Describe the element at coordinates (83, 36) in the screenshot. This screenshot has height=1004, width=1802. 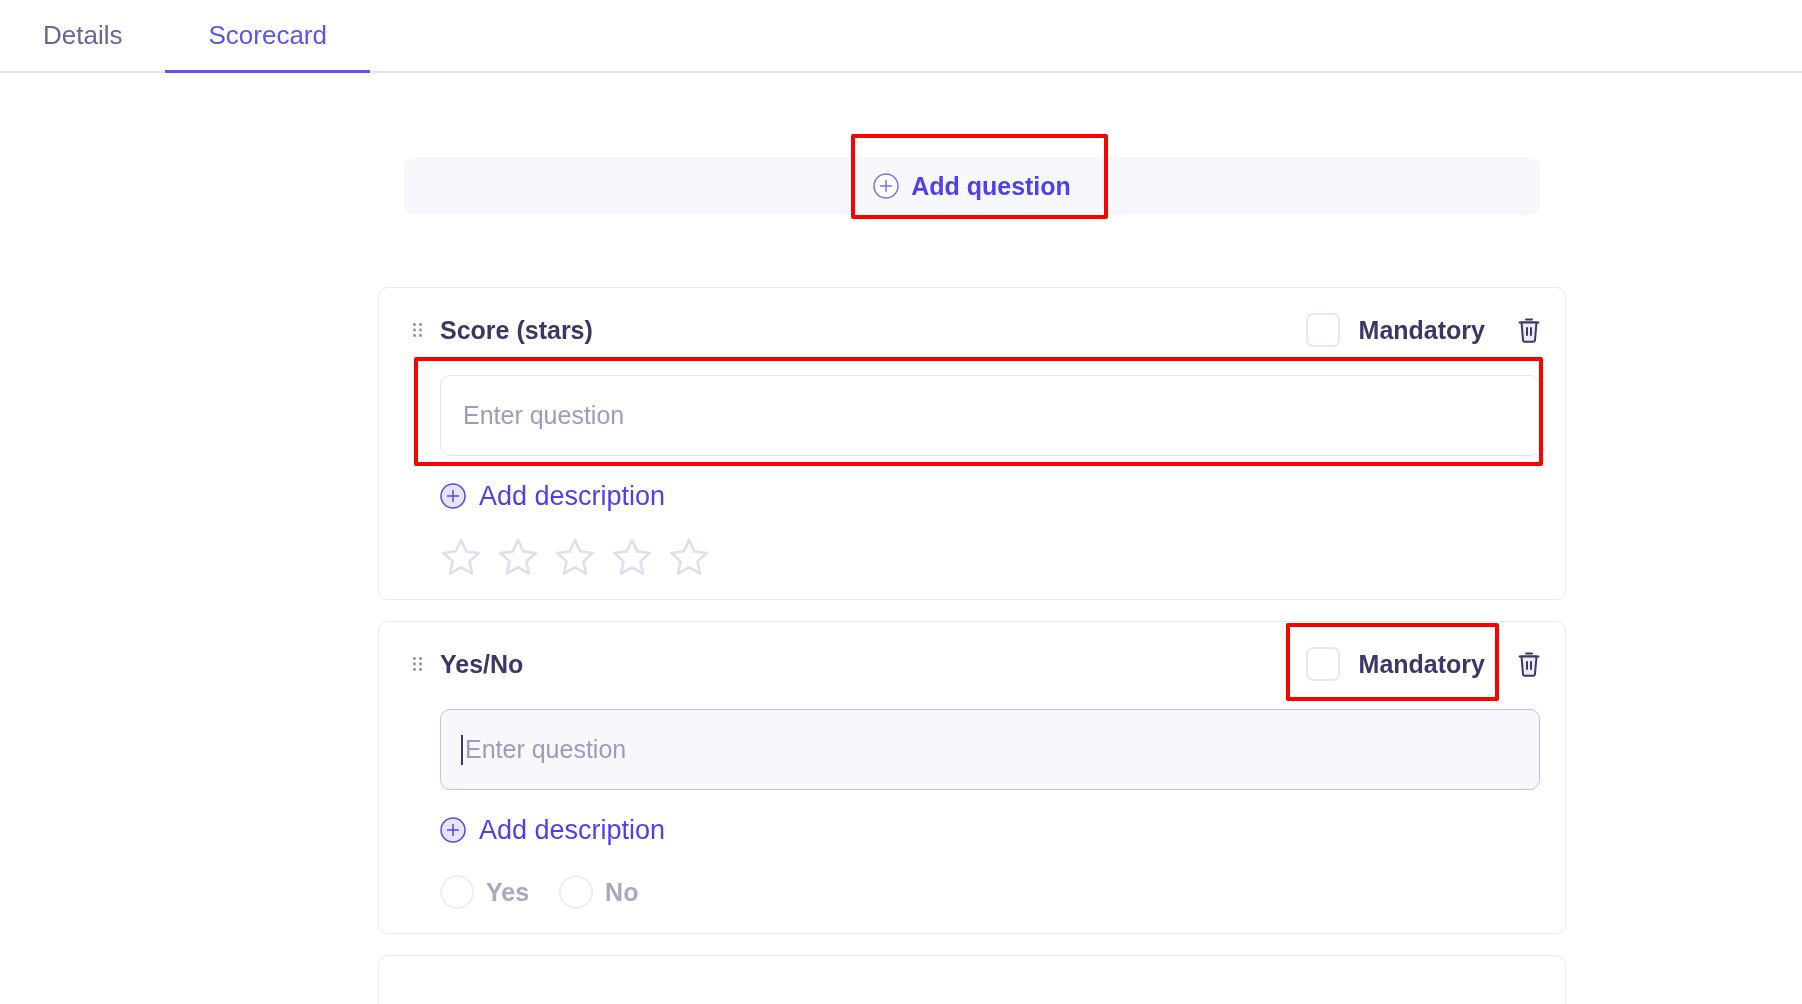
I see `tab: Details` at that location.